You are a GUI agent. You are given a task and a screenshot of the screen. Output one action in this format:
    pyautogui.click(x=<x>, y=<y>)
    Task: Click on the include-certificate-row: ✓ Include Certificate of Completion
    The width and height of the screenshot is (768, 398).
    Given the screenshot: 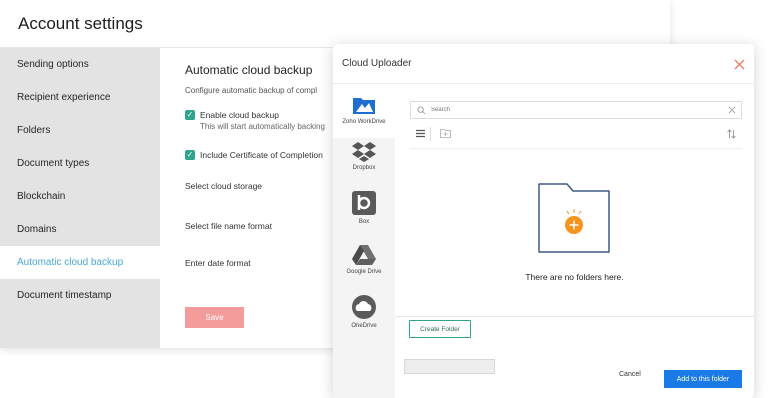 What is the action you would take?
    pyautogui.click(x=254, y=155)
    